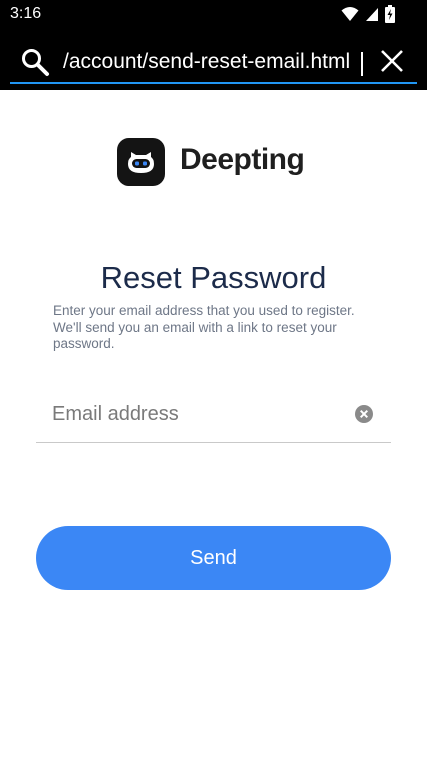 The width and height of the screenshot is (427, 759). What do you see at coordinates (213, 558) in the screenshot?
I see `send-button: Send` at bounding box center [213, 558].